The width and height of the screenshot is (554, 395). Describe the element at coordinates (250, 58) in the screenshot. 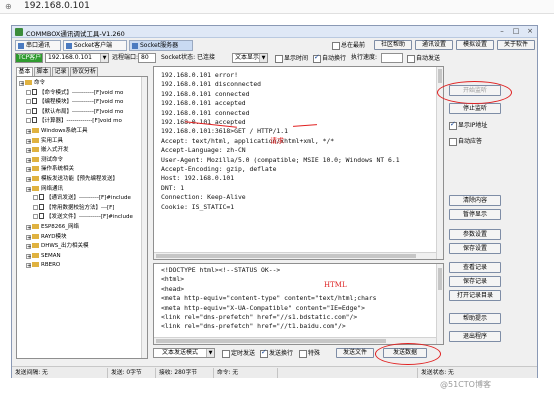

I see `display-mode-select: 文本显示 ▼` at that location.